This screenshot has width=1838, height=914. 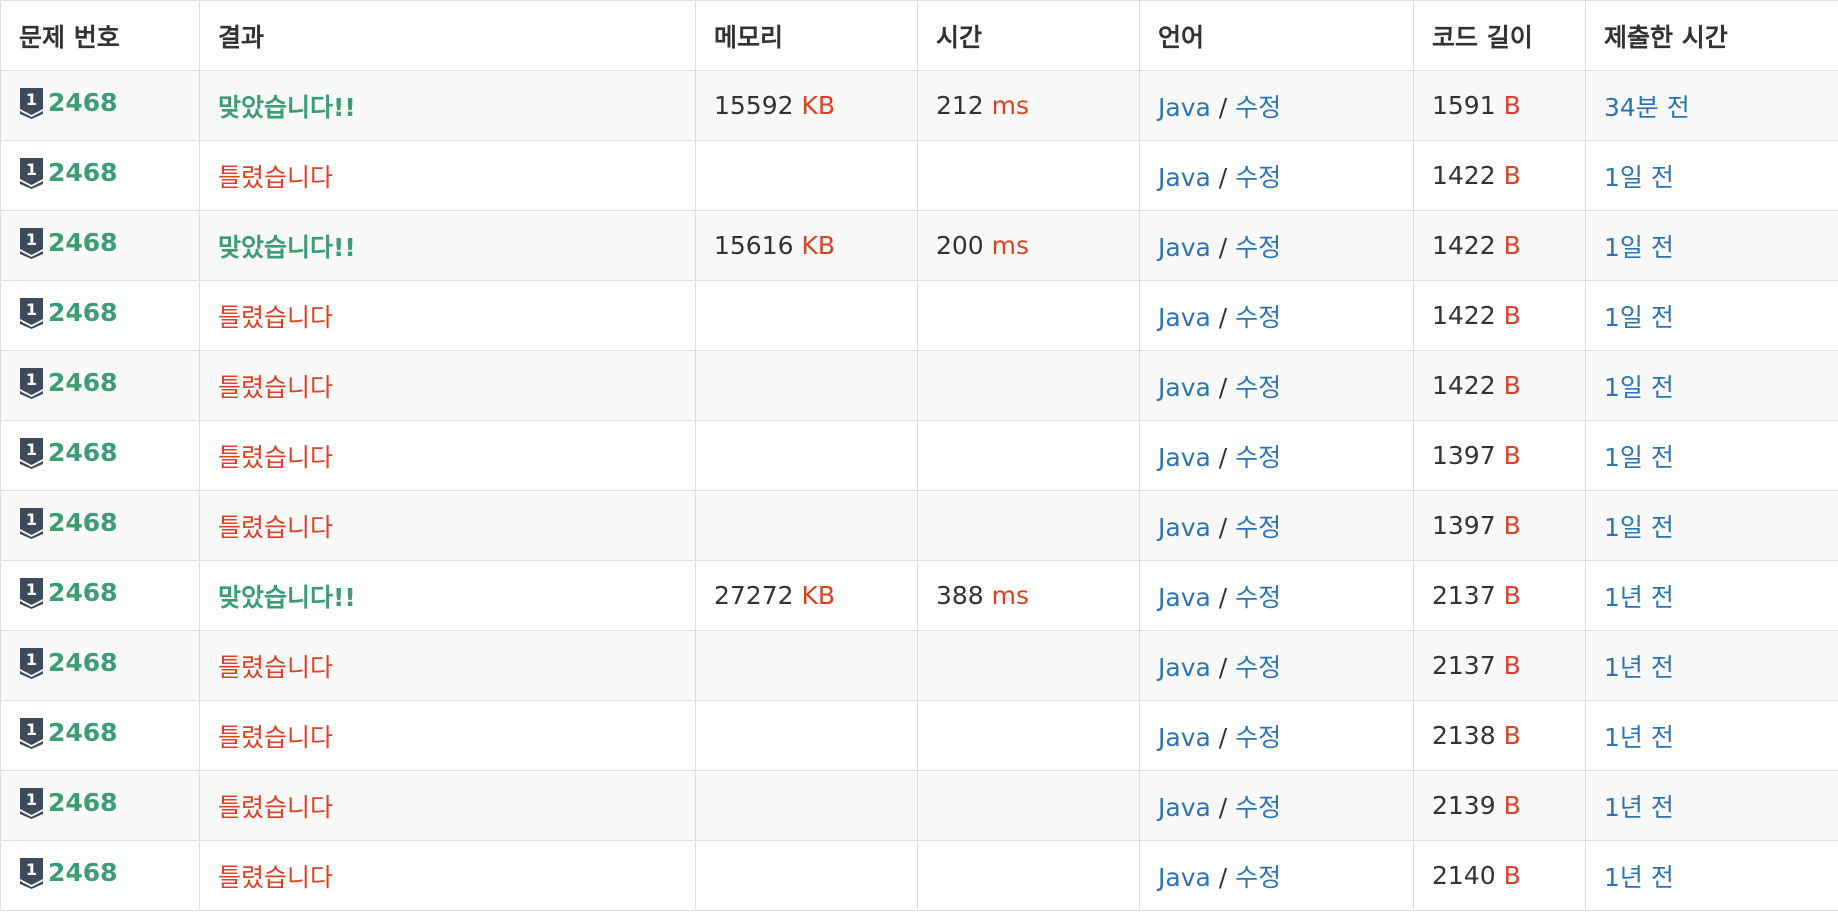 I want to click on result-text: 맞았습니다!!, so click(x=287, y=597).